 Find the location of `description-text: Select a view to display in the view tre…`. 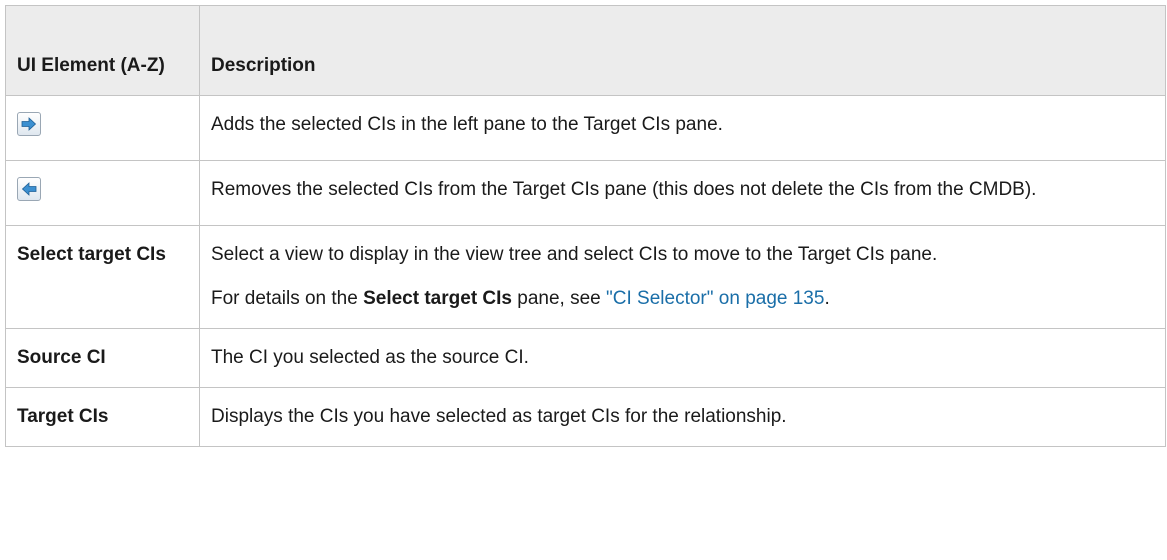

description-text: Select a view to display in the view tre… is located at coordinates (574, 254).